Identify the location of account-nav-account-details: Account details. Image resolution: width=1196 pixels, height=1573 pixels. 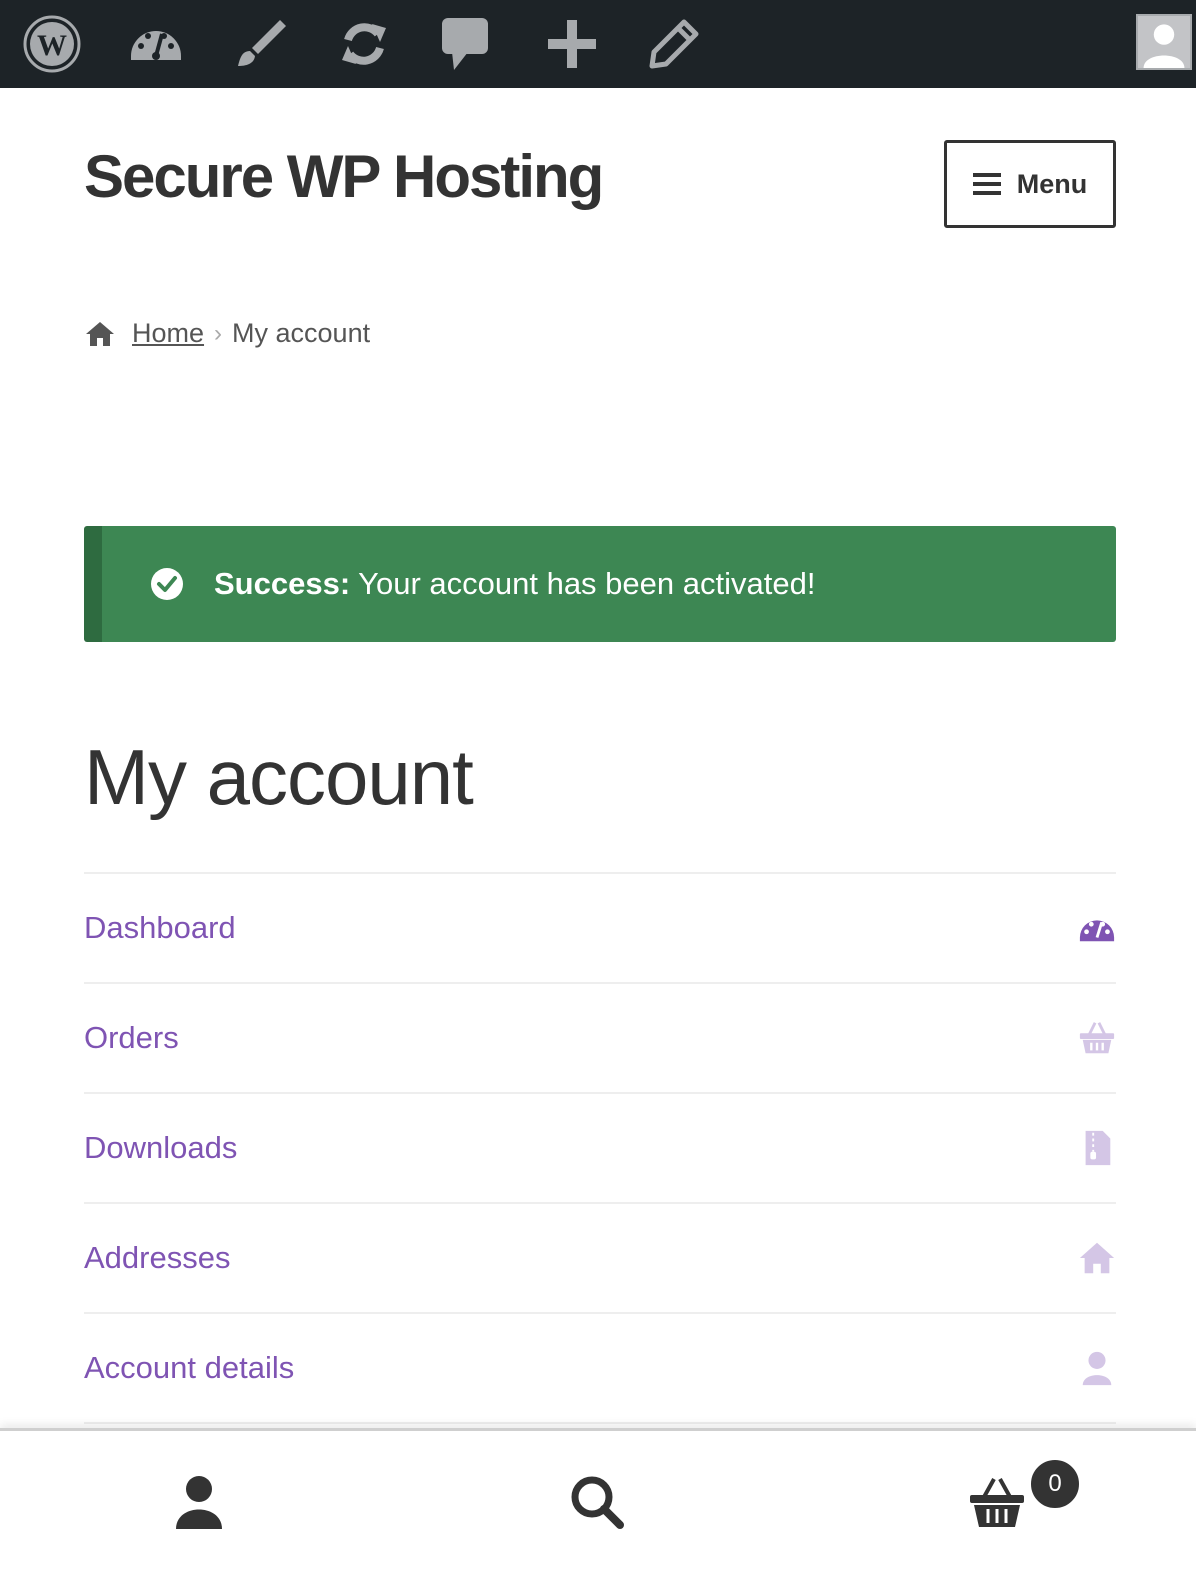
(600, 1369).